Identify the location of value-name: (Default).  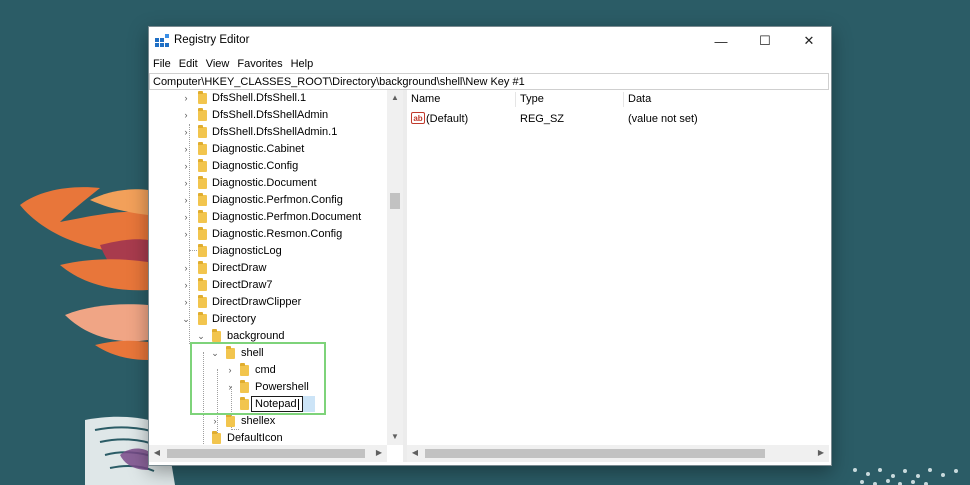
(447, 119).